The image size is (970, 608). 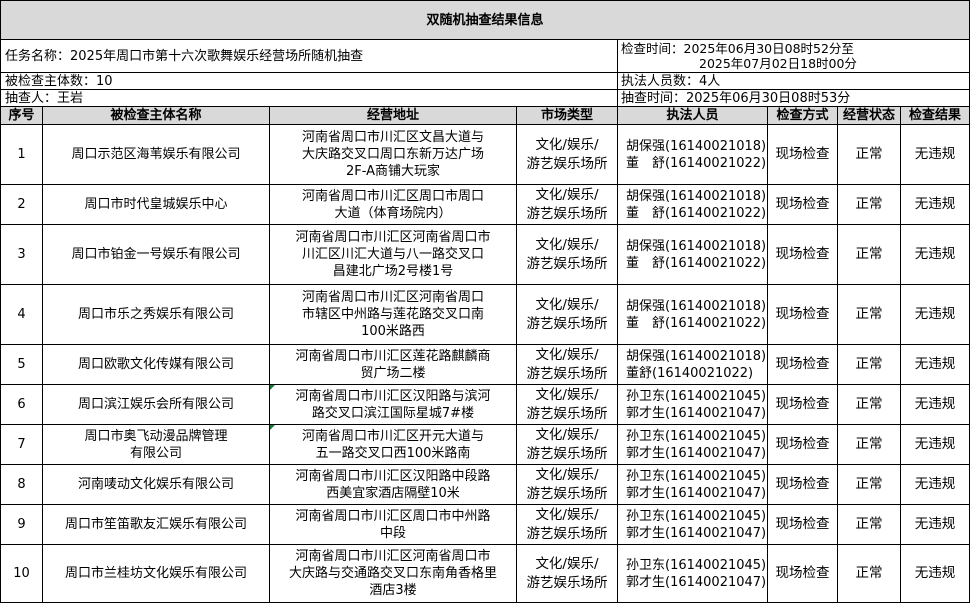 I want to click on officer-entry: 郭才生(16140021047), so click(x=696, y=453).